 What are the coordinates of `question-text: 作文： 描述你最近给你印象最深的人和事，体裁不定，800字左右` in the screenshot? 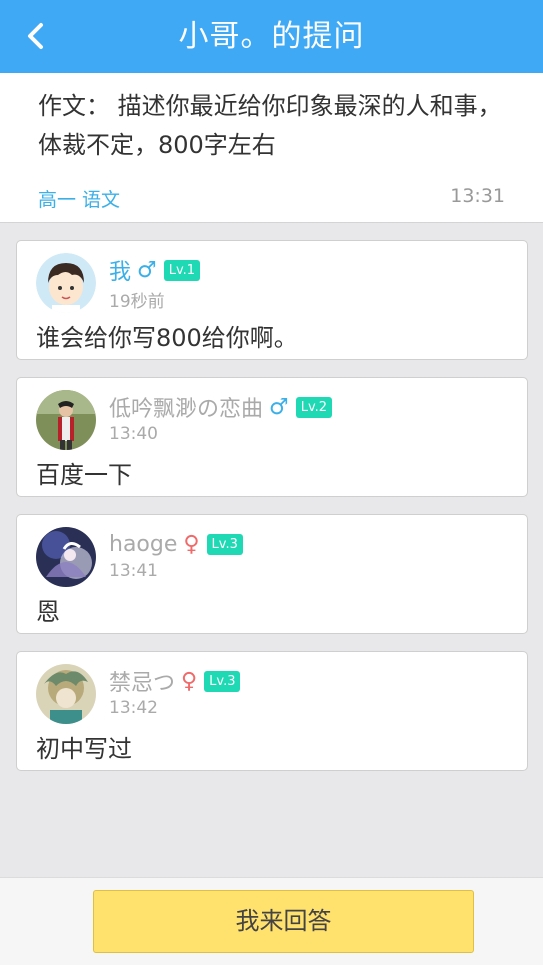 It's located at (270, 125).